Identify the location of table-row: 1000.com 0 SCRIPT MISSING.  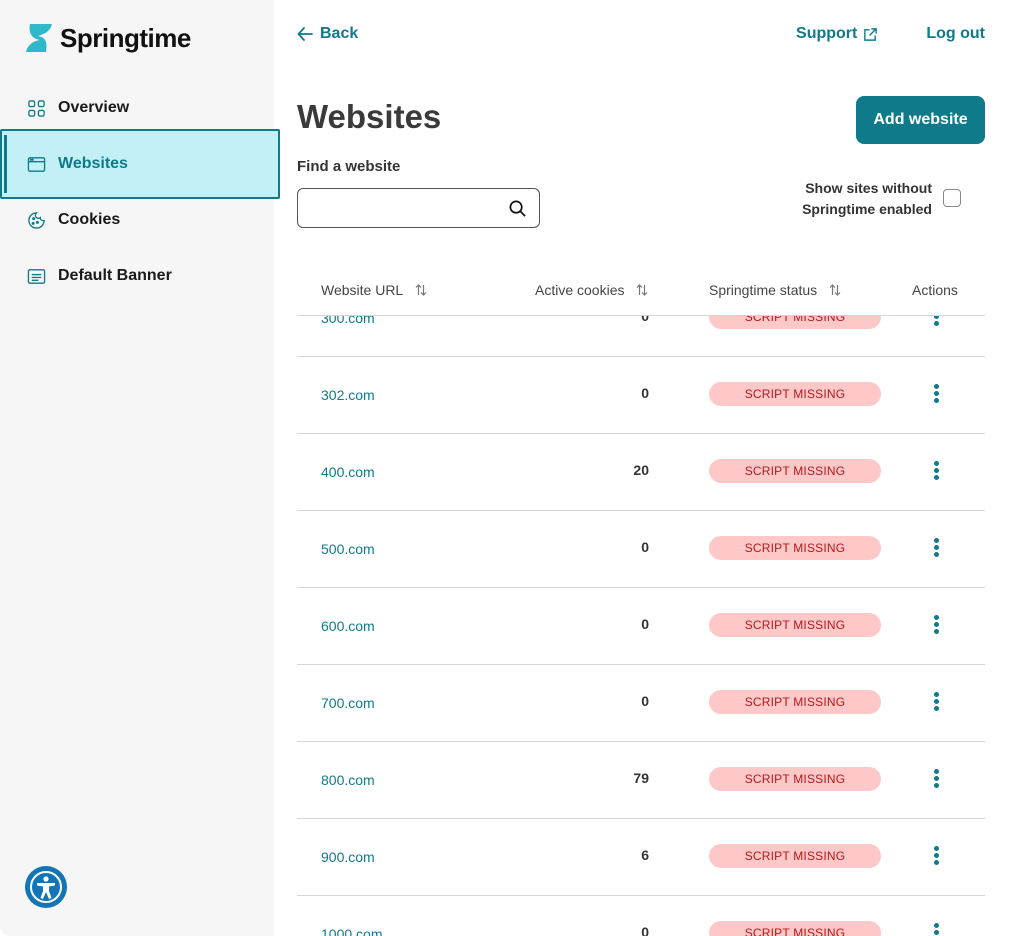
(641, 916).